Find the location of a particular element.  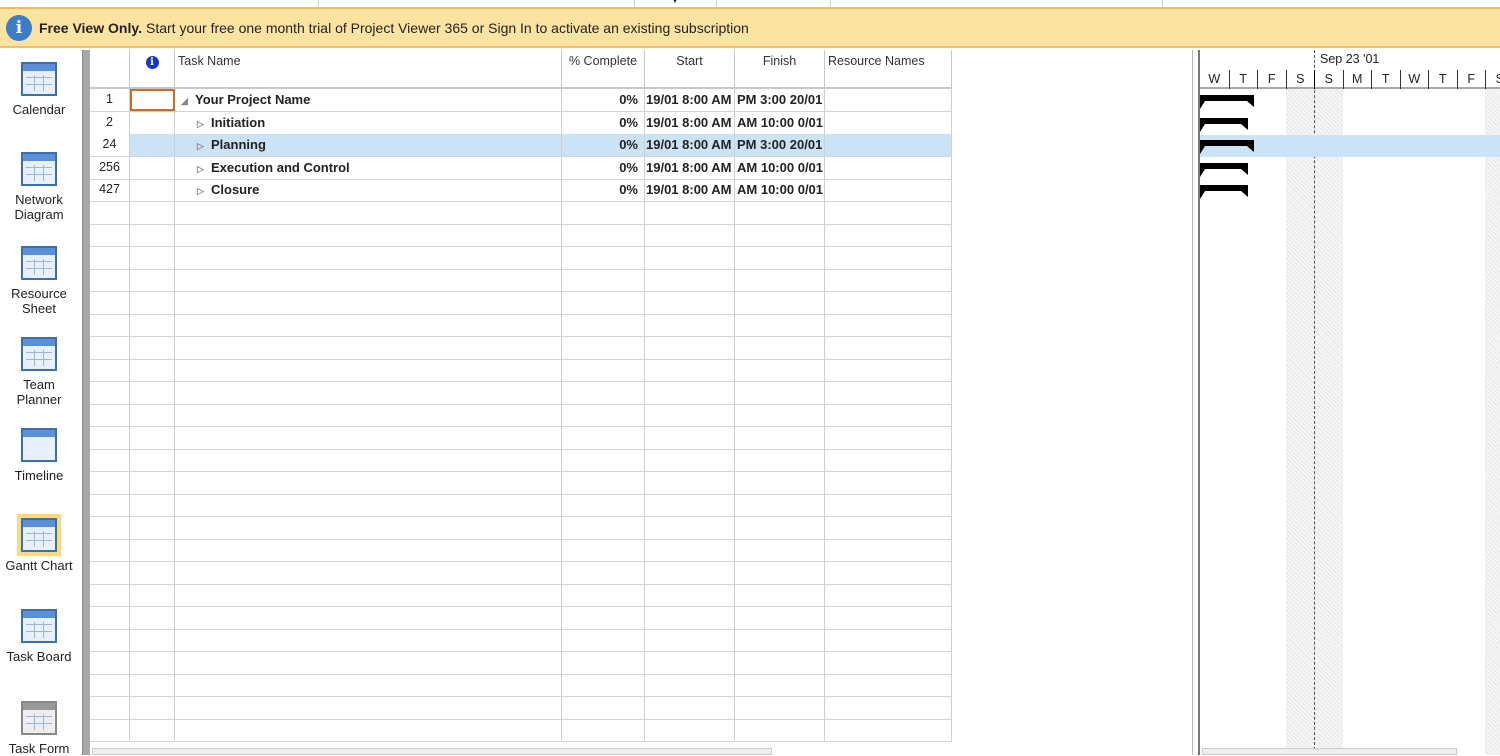

gantt-horizontal-scrollbar is located at coordinates (1329, 751).